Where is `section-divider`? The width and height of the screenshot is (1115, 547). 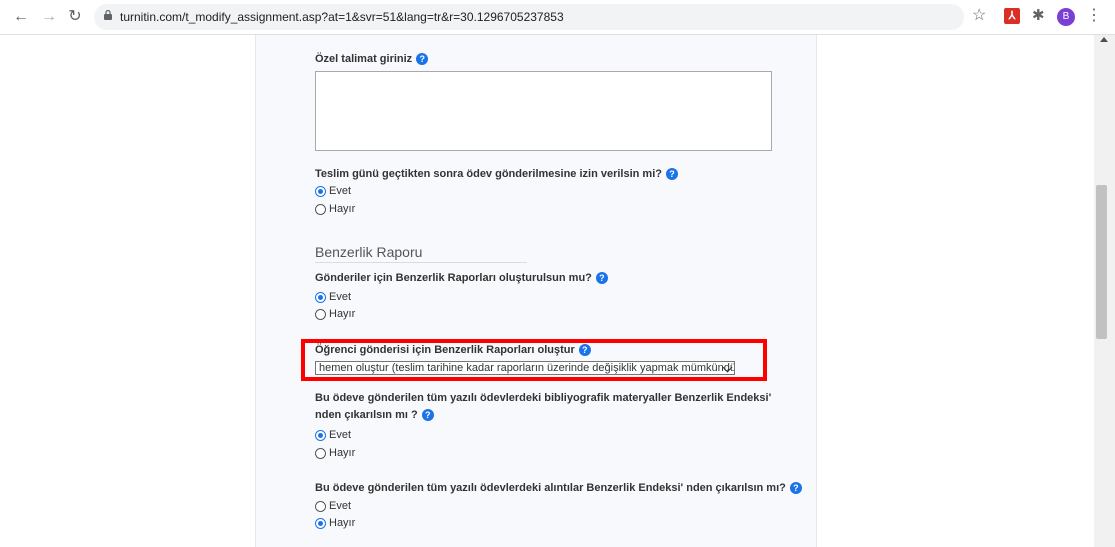 section-divider is located at coordinates (421, 262).